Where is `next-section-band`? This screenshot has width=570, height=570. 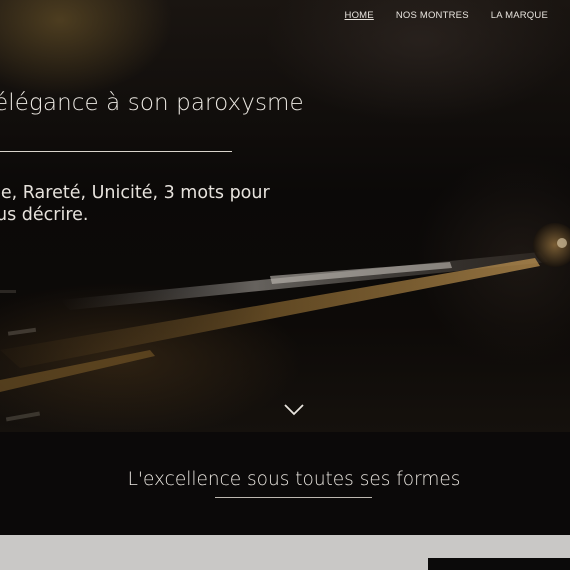
next-section-band is located at coordinates (285, 552).